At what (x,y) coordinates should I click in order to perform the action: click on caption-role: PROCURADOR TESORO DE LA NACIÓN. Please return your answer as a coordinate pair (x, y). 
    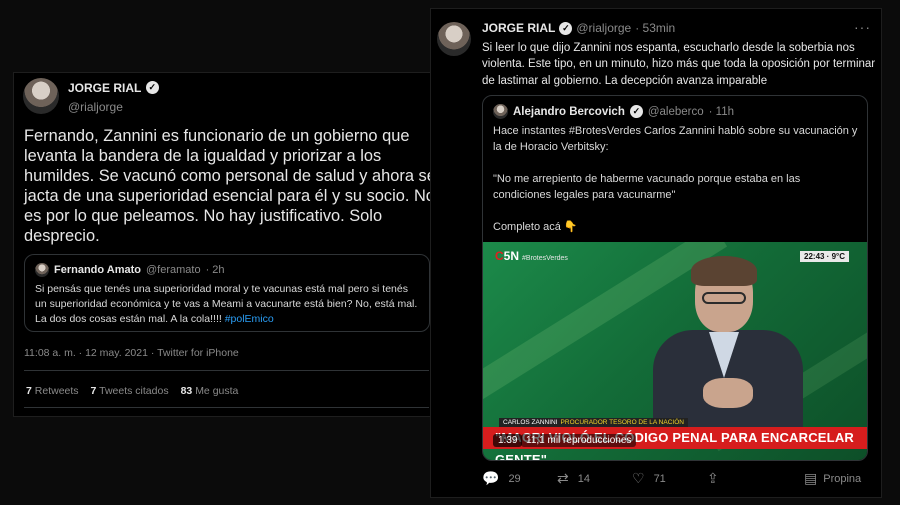
    Looking at the image, I should click on (622, 422).